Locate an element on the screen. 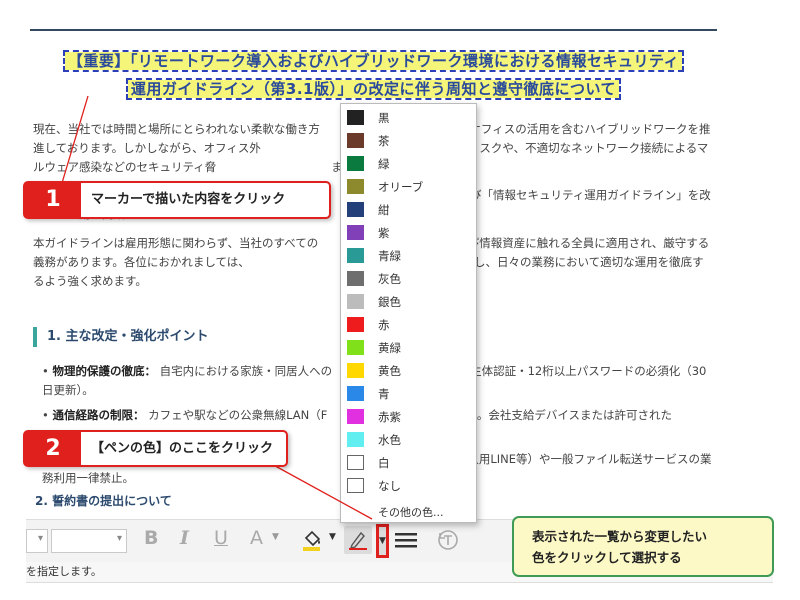  callout-step1: 1 マーカーで描いた内容をクリック is located at coordinates (177, 200).